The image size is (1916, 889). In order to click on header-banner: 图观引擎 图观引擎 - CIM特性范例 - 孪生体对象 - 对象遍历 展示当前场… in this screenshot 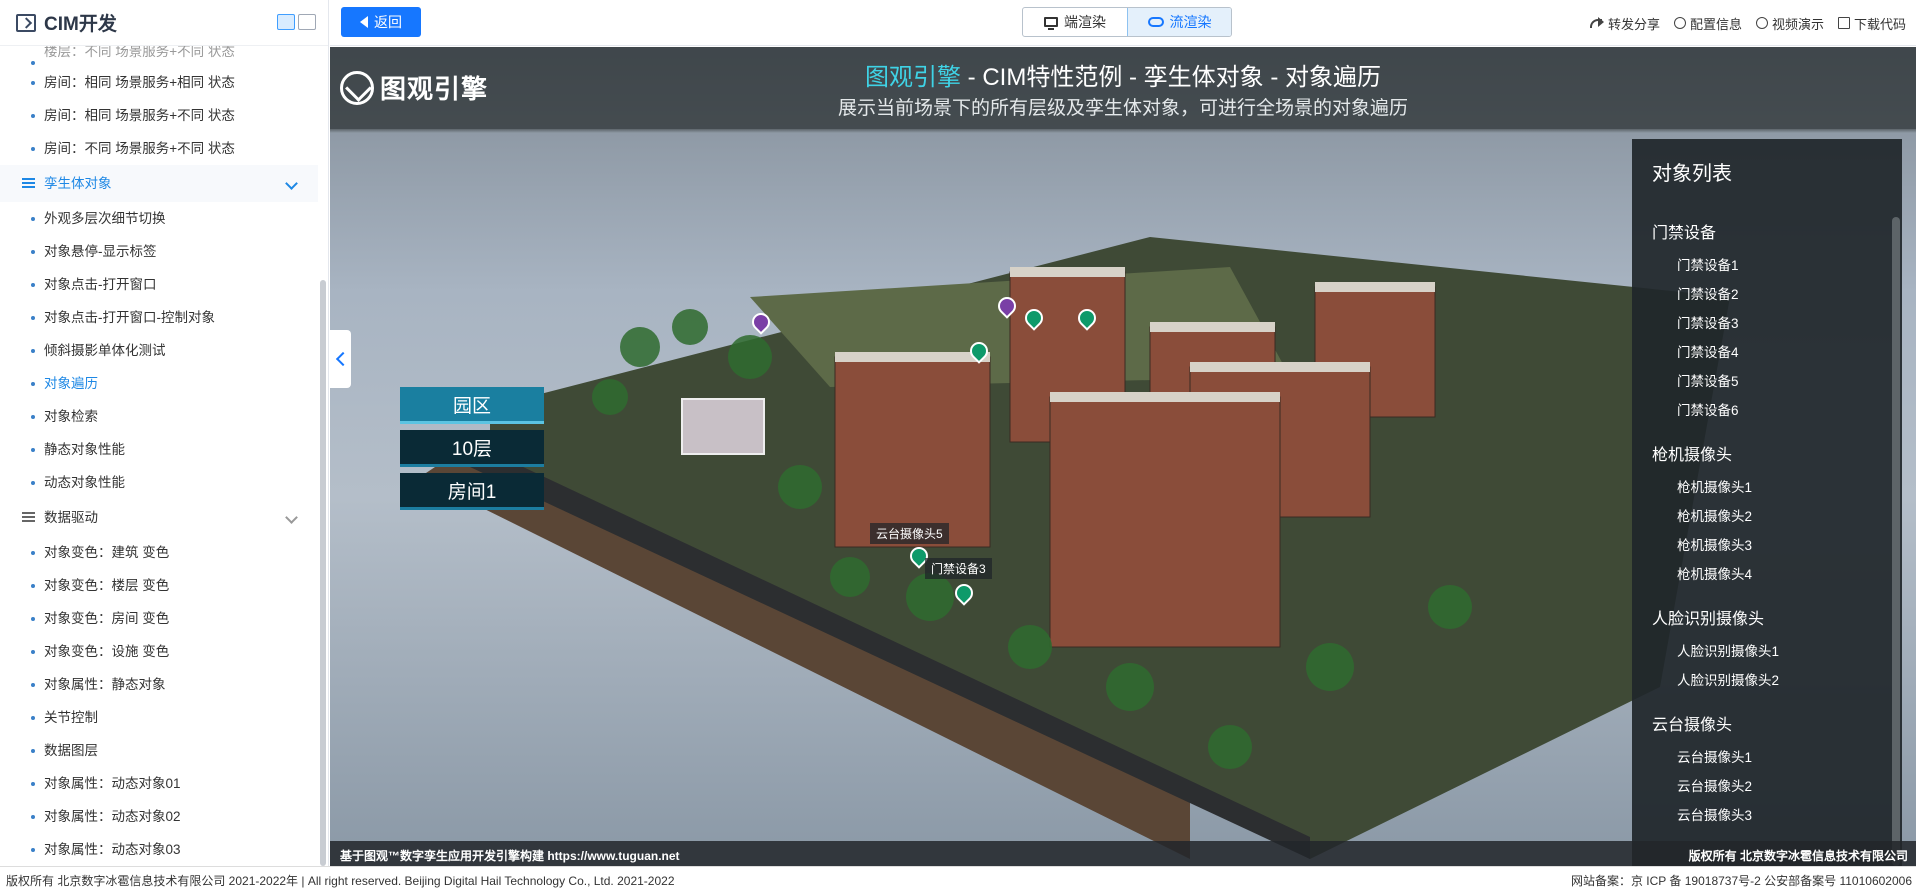, I will do `click(1123, 88)`.